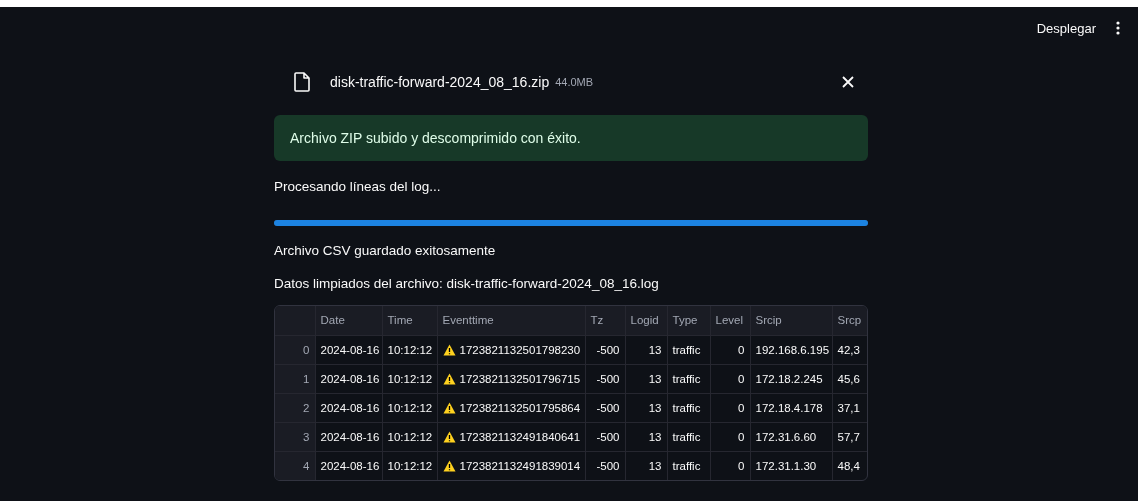  What do you see at coordinates (520, 465) in the screenshot?
I see `table-cell: 1723821132491839014` at bounding box center [520, 465].